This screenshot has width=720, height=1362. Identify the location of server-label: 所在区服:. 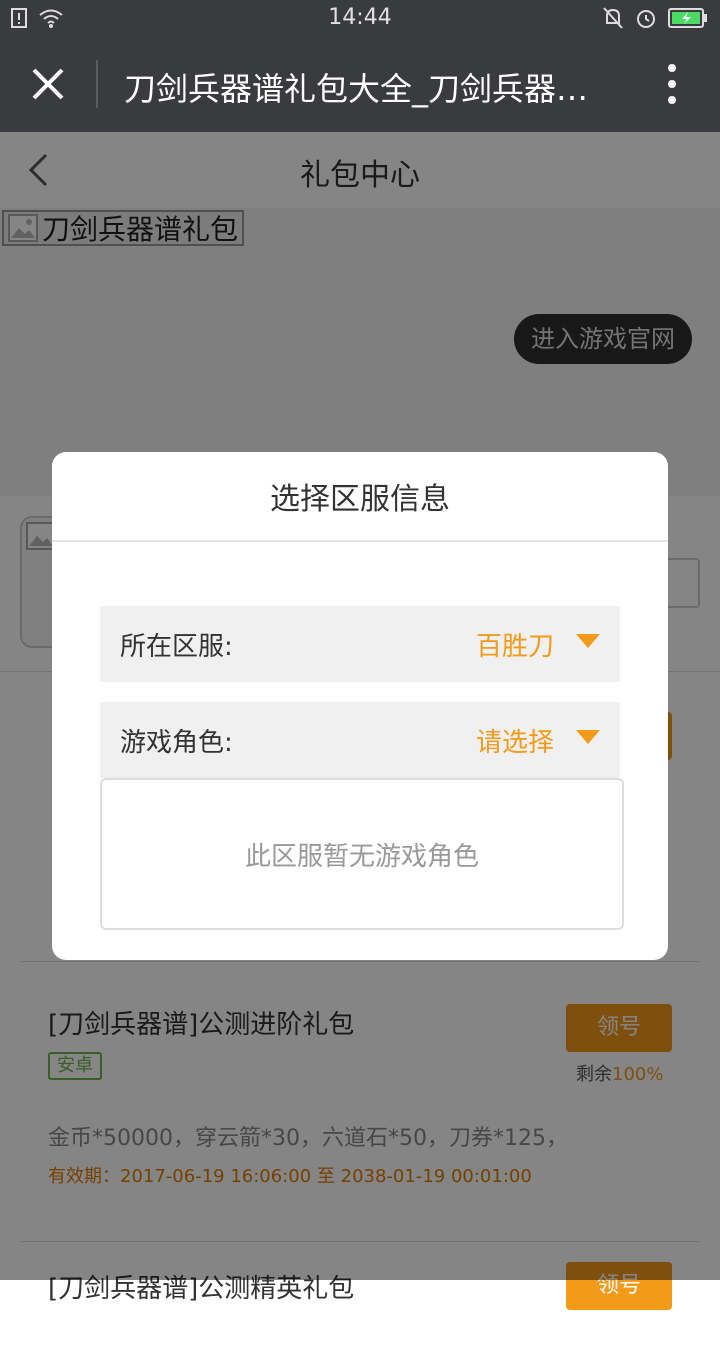
(176, 647).